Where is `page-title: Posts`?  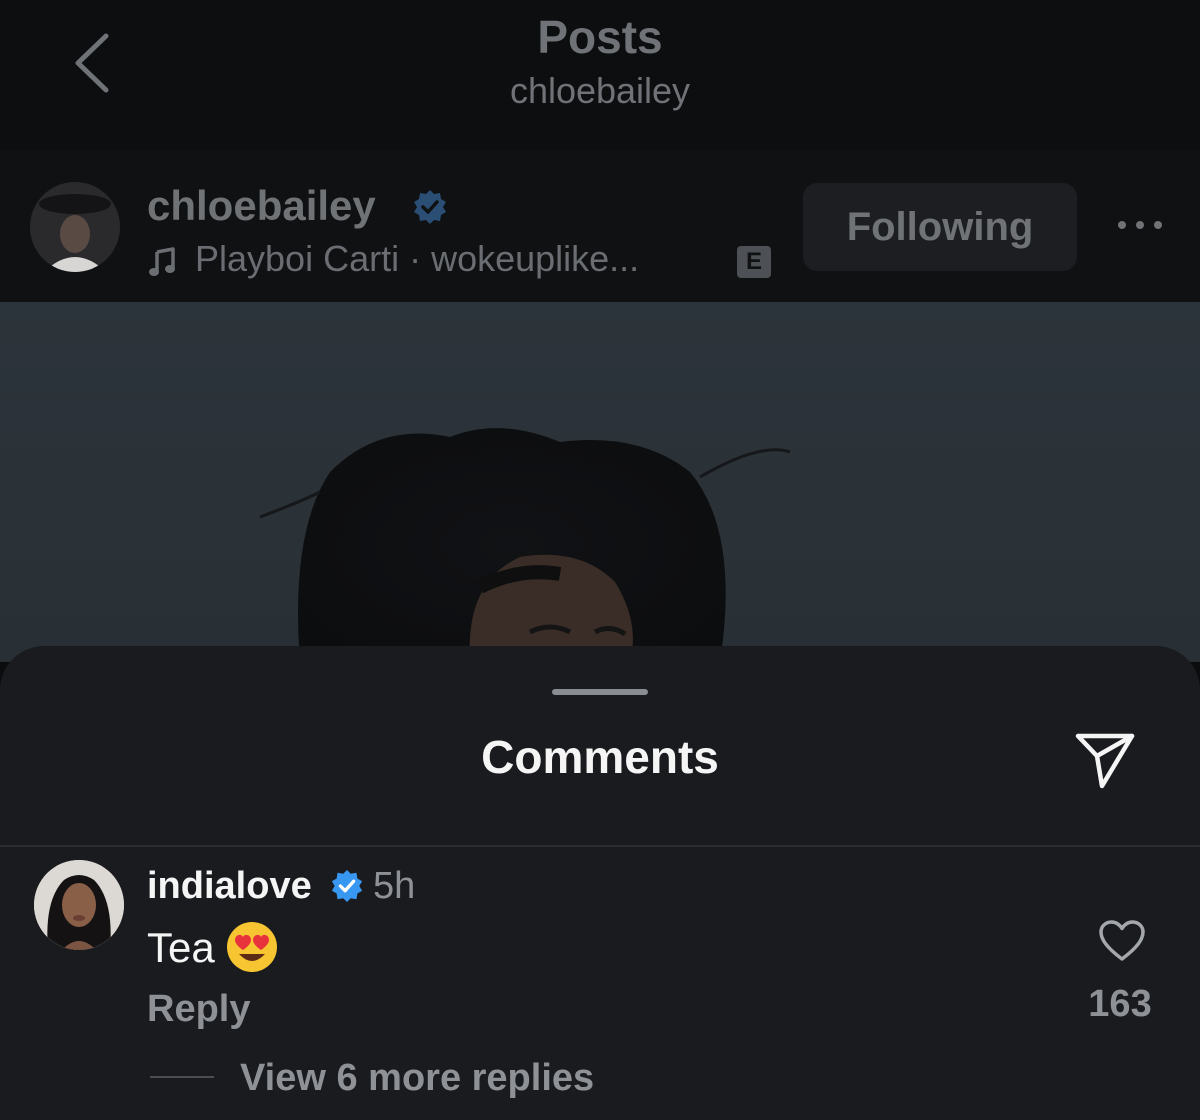 page-title: Posts is located at coordinates (600, 37).